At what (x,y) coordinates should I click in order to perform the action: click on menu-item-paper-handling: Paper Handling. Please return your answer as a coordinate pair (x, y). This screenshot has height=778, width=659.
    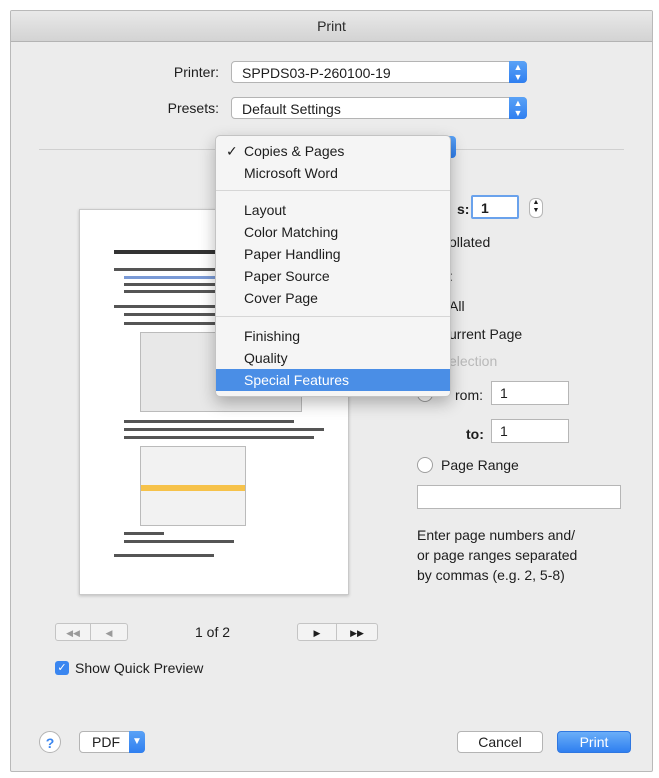
    Looking at the image, I should click on (333, 254).